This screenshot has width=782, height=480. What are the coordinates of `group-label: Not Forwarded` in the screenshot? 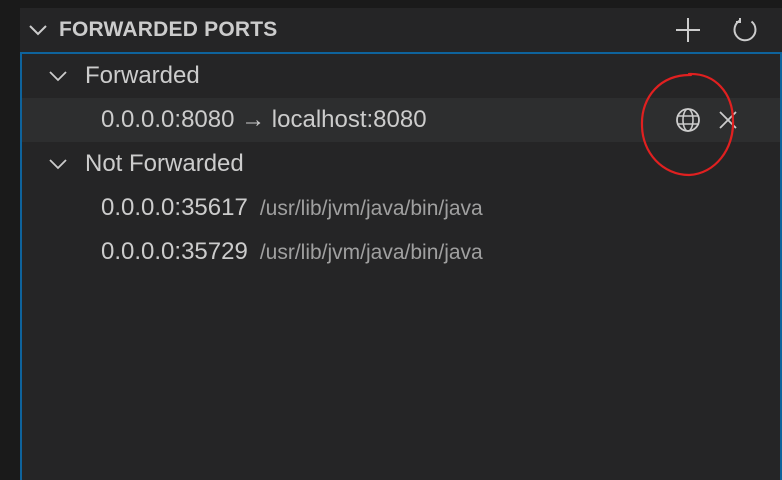 It's located at (164, 163).